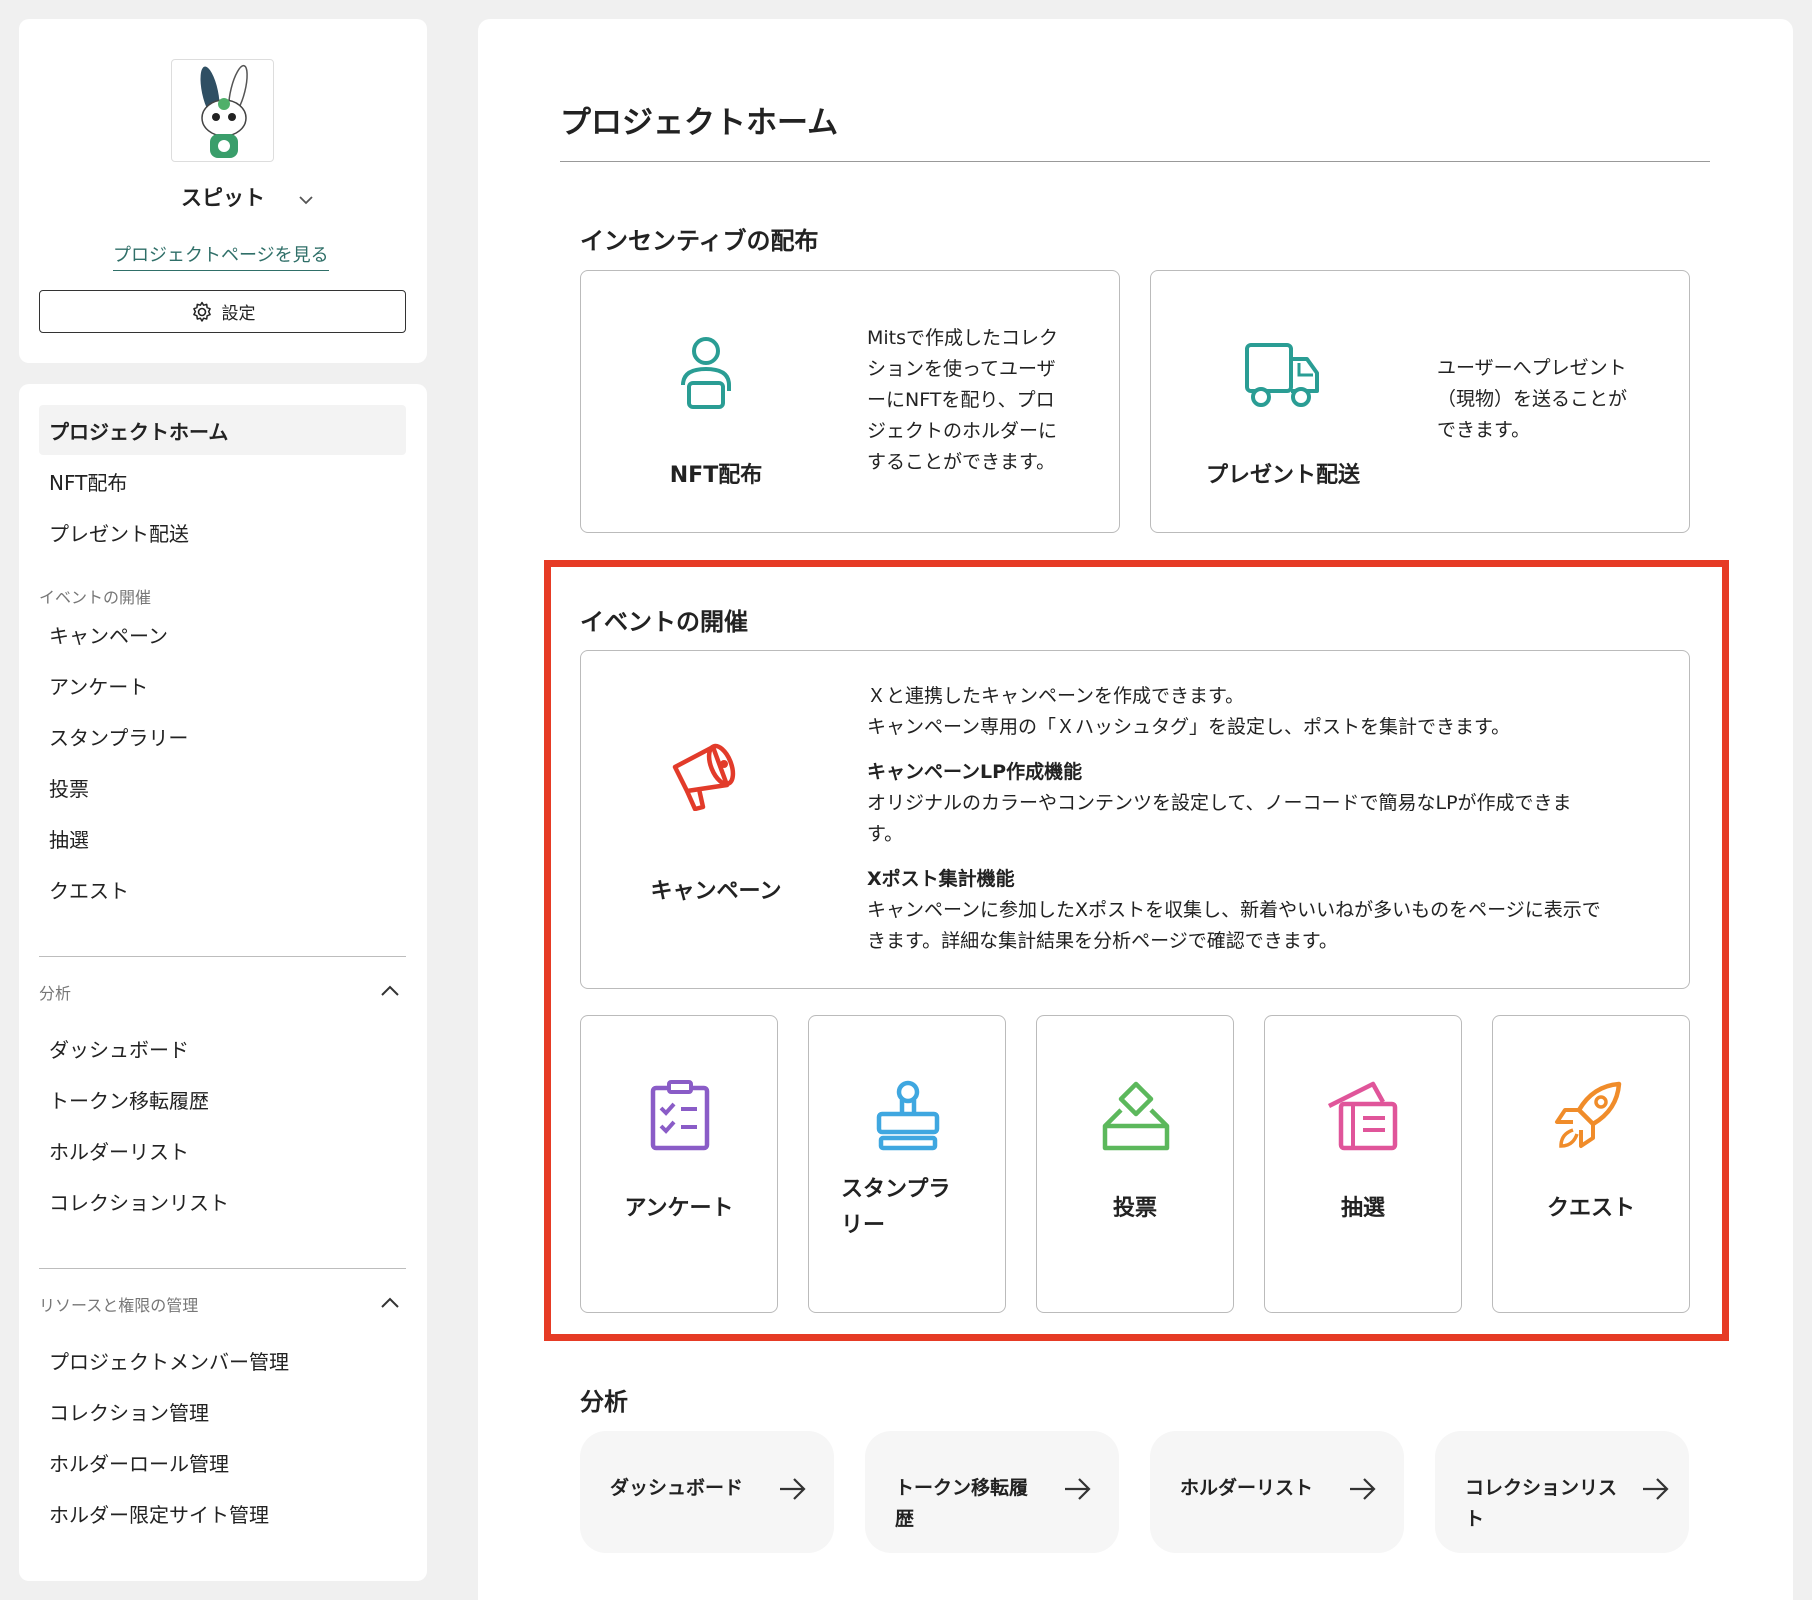 Image resolution: width=1812 pixels, height=1600 pixels. Describe the element at coordinates (1363, 1164) in the screenshot. I see `lottery-card: 抽選` at that location.